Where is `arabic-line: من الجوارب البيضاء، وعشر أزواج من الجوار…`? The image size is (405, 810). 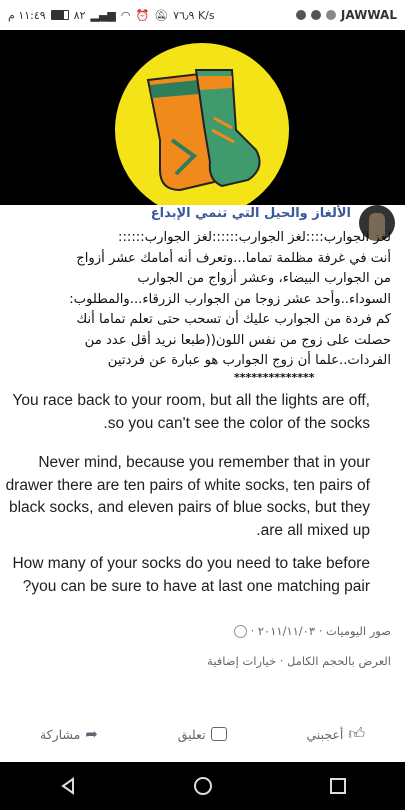 arabic-line: من الجوارب البيضاء، وعشر أزواج من الجوار… is located at coordinates (264, 278).